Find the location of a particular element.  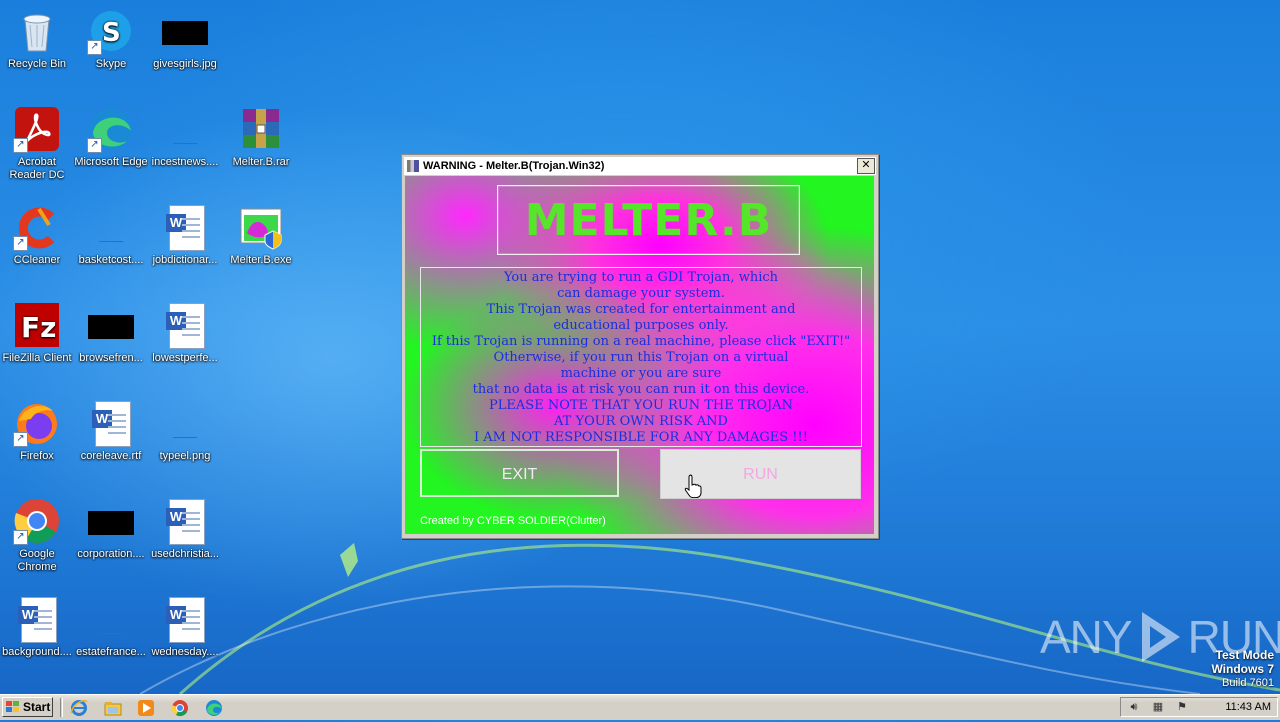

svg-text: Fz is located at coordinates (38, 327).